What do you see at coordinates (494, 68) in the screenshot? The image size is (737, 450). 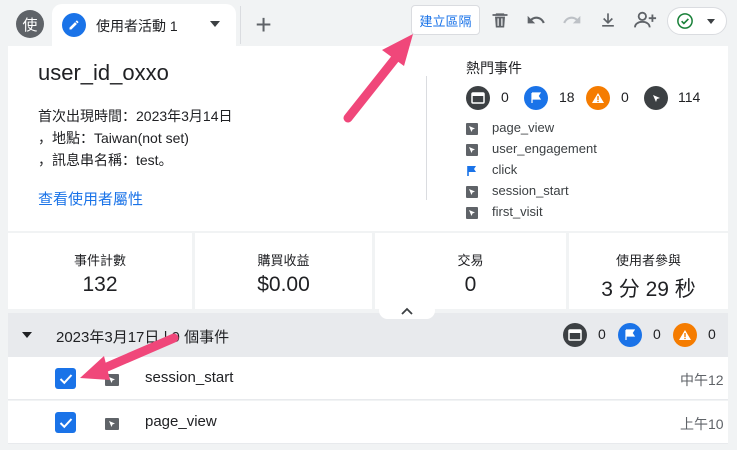 I see `top-events-title: 熱門事件` at bounding box center [494, 68].